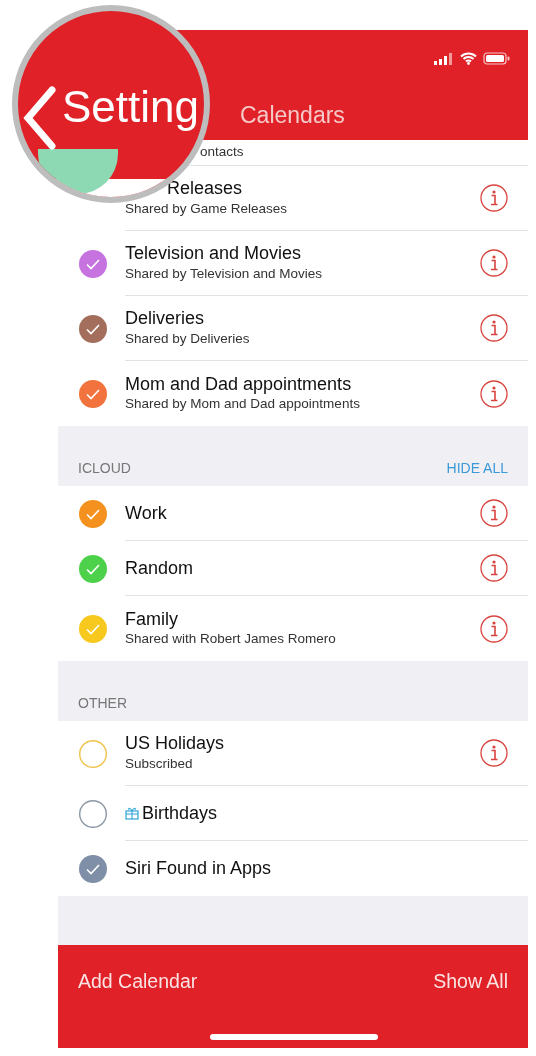 The width and height of the screenshot is (536, 1056). I want to click on show-all-button: Show All, so click(470, 982).